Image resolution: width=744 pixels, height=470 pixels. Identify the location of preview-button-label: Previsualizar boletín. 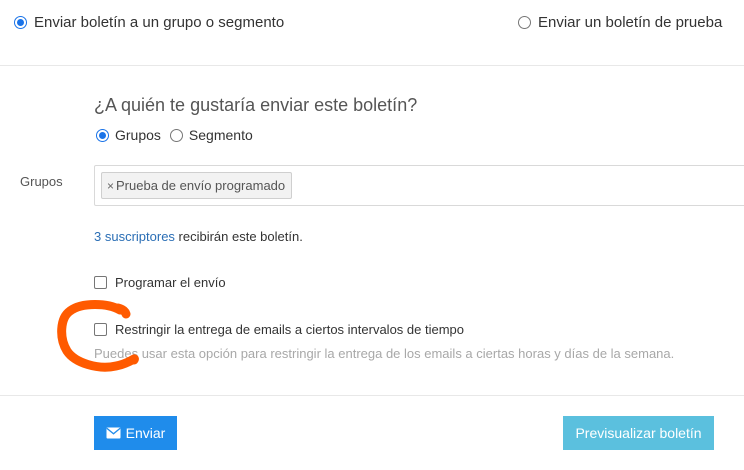
(638, 433).